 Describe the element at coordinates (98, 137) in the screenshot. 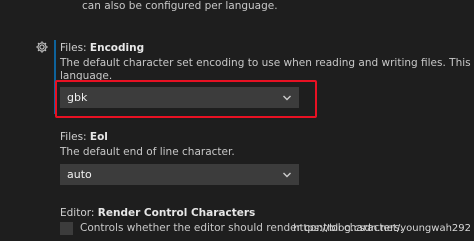

I see `setting-name: Eol` at that location.